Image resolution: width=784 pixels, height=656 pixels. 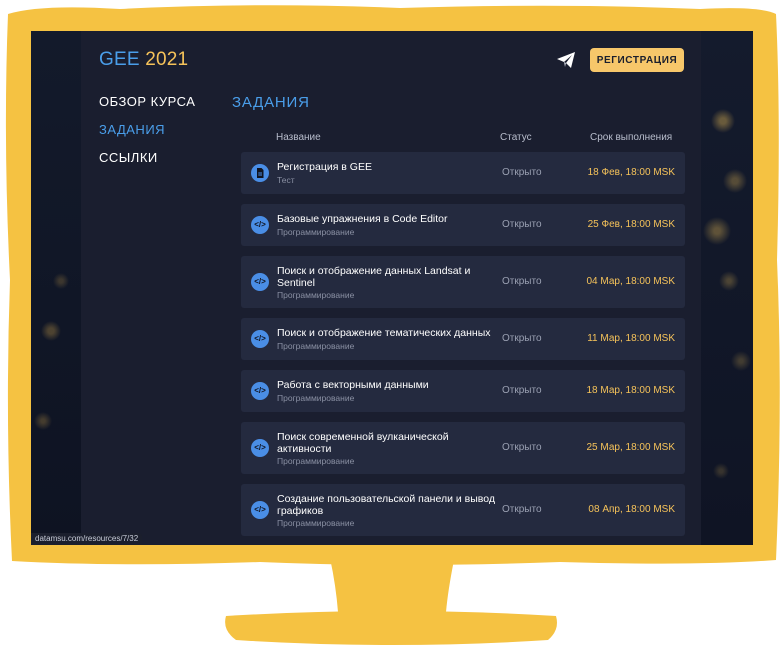 I want to click on logo-year: 2021, so click(x=167, y=59).